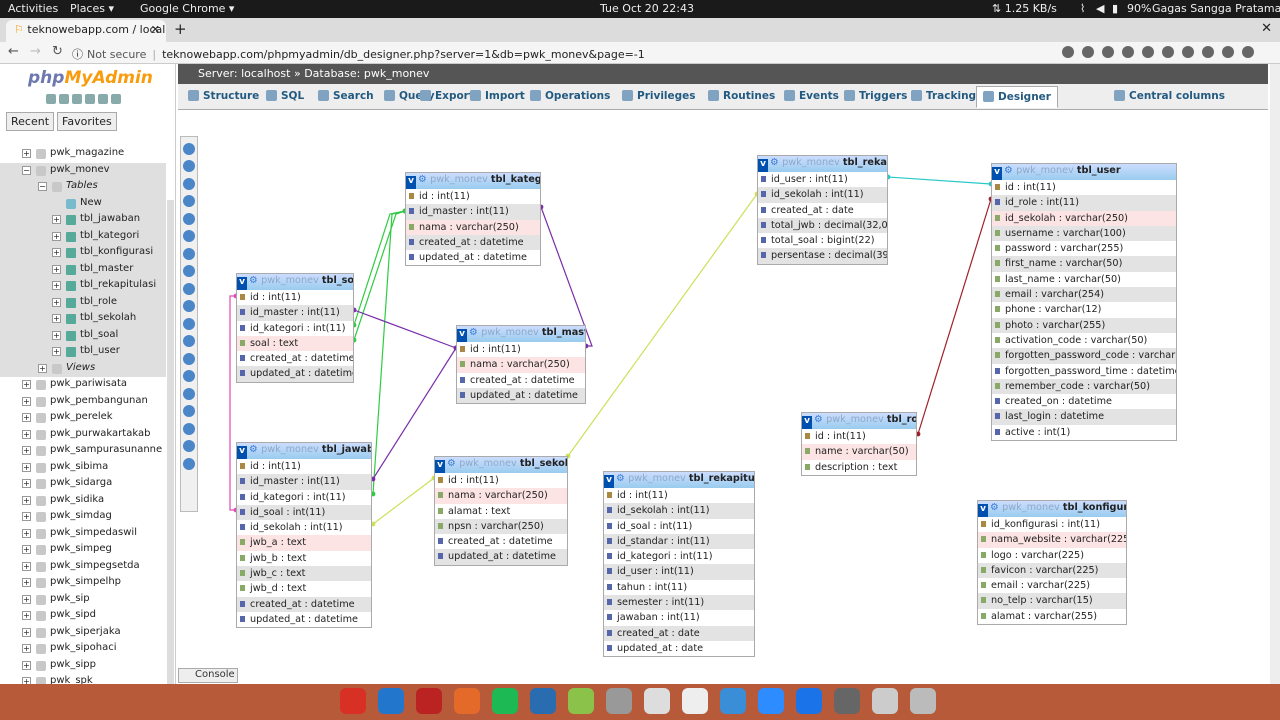  What do you see at coordinates (1084, 356) in the screenshot?
I see `table-column: forgotten_password_code : varchar(50)` at bounding box center [1084, 356].